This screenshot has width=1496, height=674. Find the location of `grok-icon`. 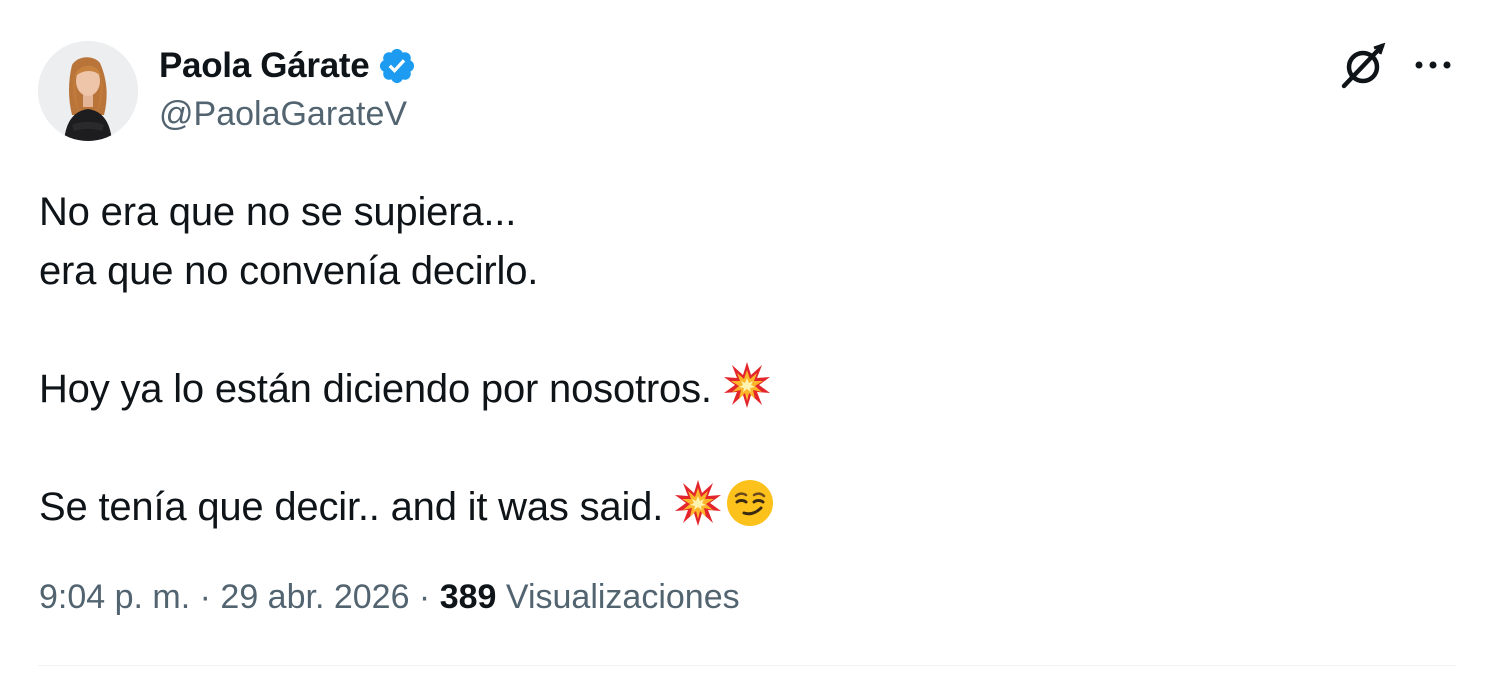

grok-icon is located at coordinates (1363, 66).